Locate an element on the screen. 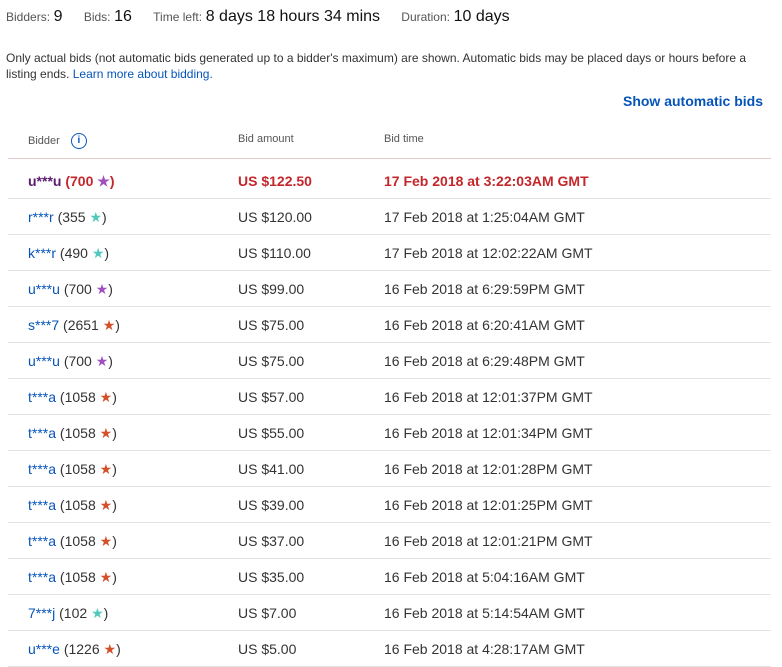 This screenshot has width=782, height=667. feedback-score: (355 ★) is located at coordinates (82, 217).